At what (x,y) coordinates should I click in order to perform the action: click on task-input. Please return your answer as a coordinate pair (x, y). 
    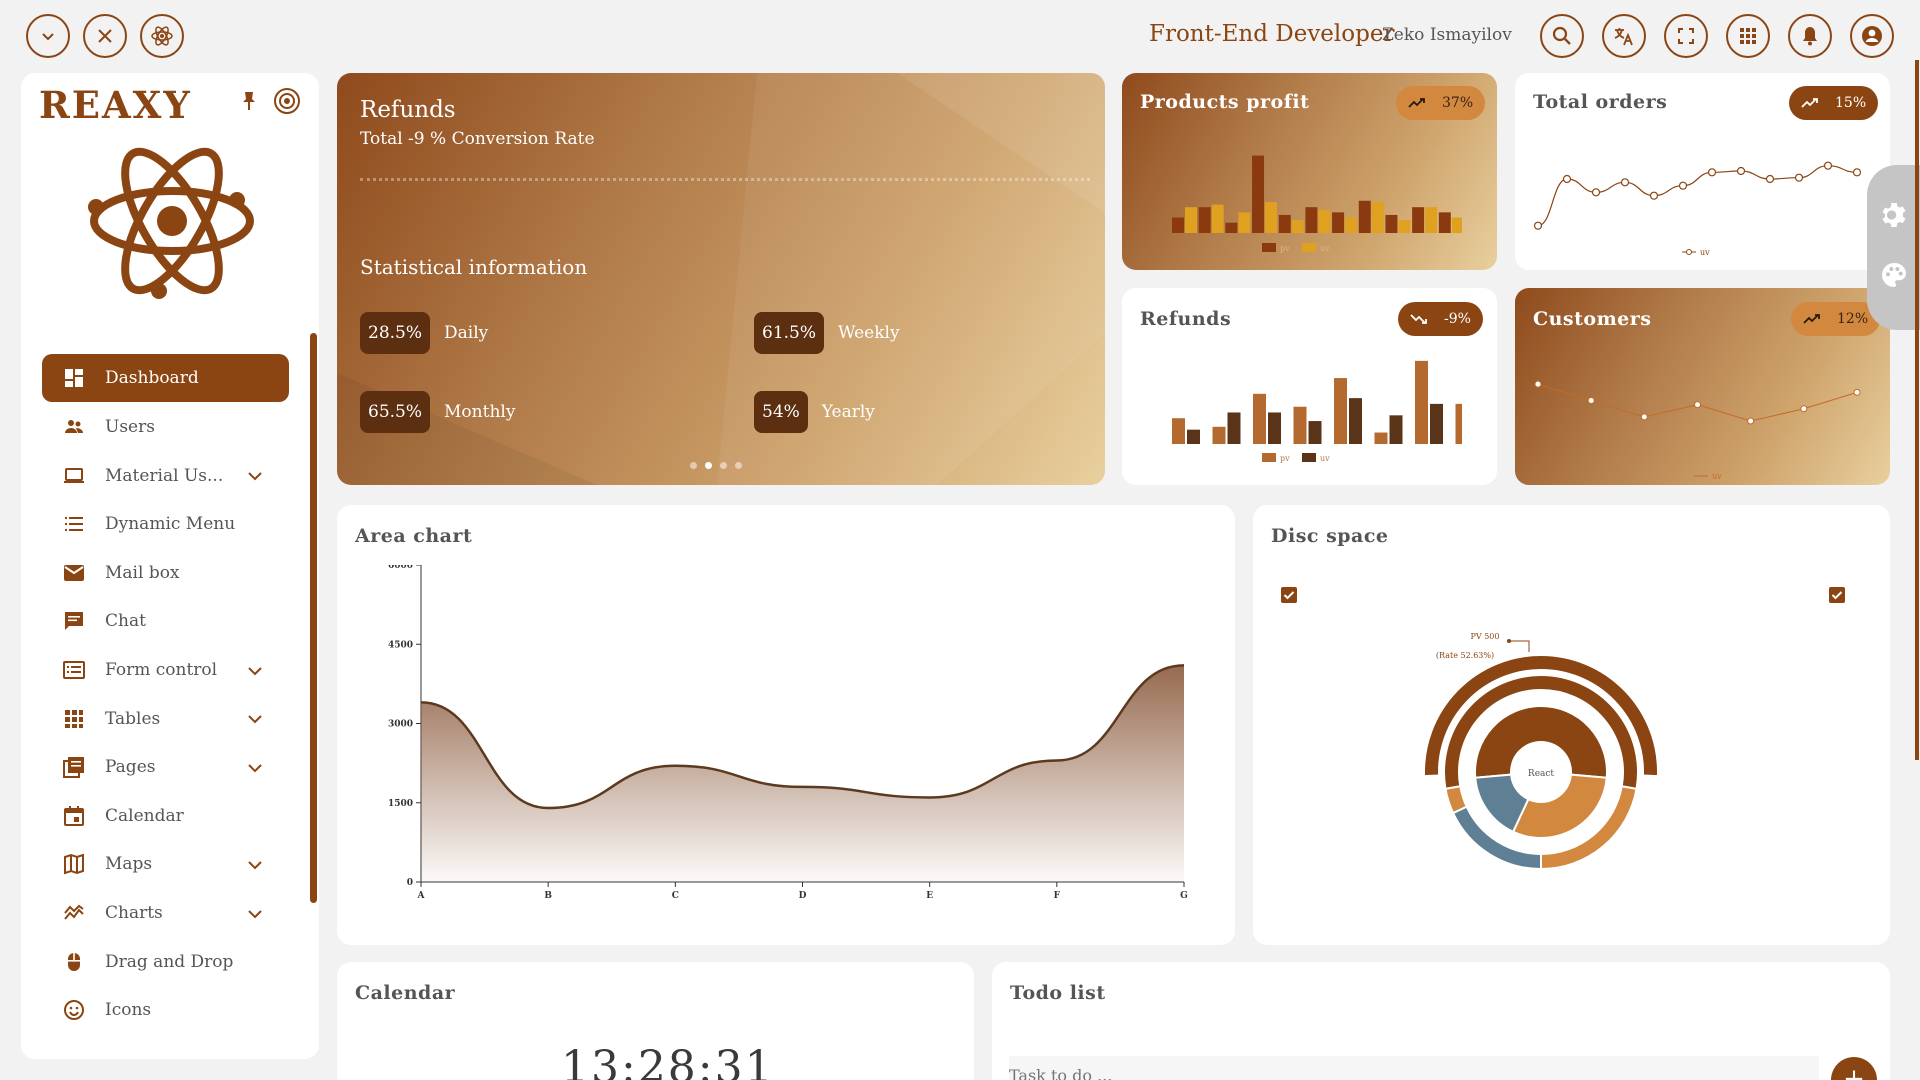
    Looking at the image, I should click on (1414, 1068).